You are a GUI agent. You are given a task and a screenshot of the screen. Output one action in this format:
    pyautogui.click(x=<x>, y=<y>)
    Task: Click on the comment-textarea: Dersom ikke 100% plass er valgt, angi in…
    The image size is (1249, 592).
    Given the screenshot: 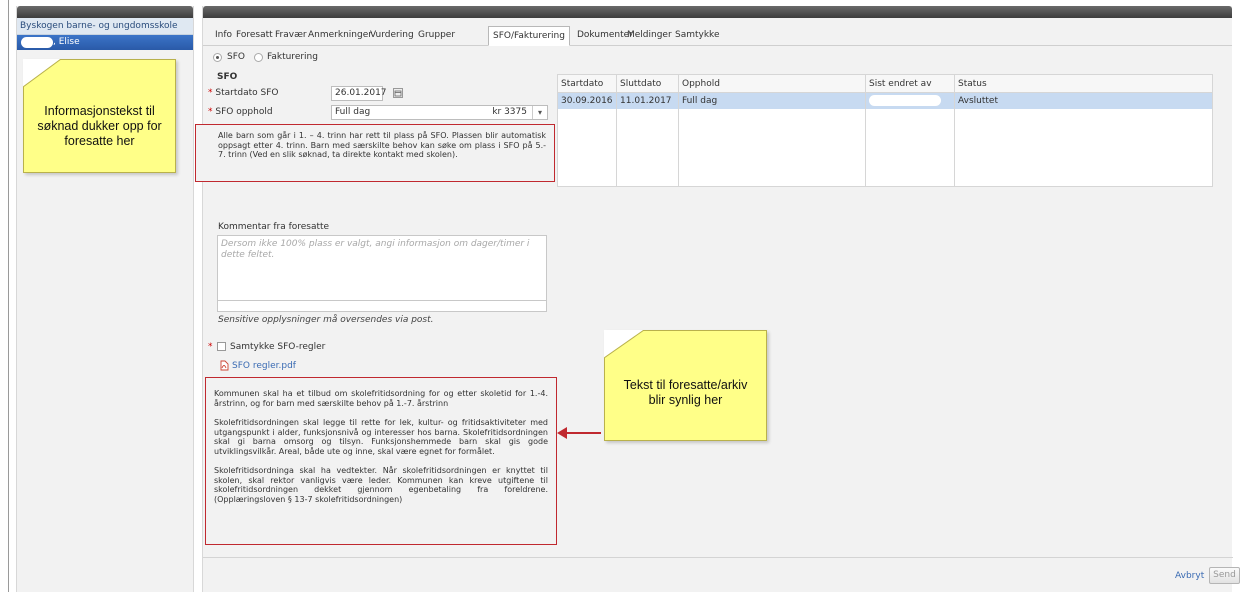 What is the action you would take?
    pyautogui.click(x=382, y=268)
    